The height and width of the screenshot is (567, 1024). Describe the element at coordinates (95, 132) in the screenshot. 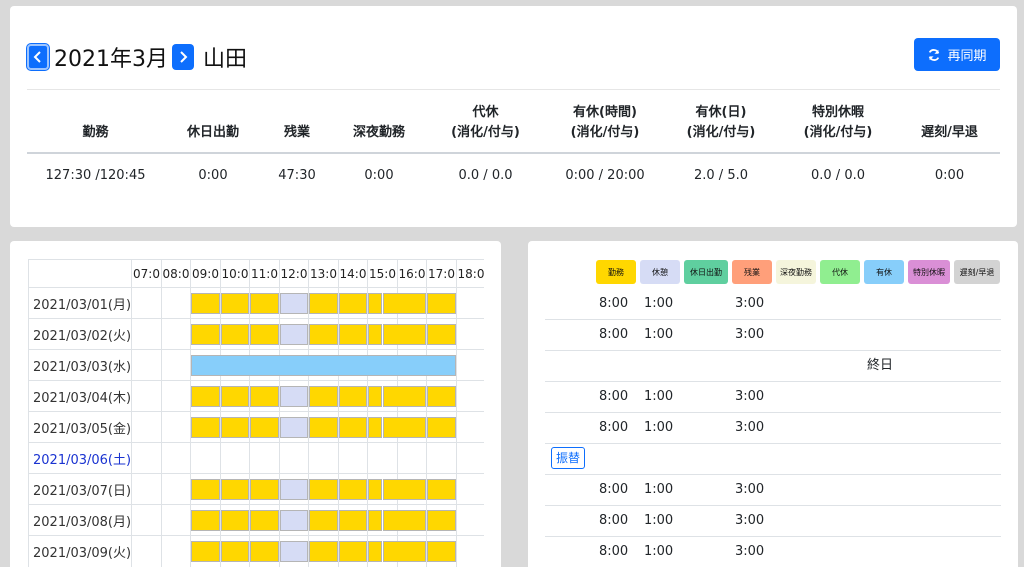

I see `summary-header-line: 勤務` at that location.